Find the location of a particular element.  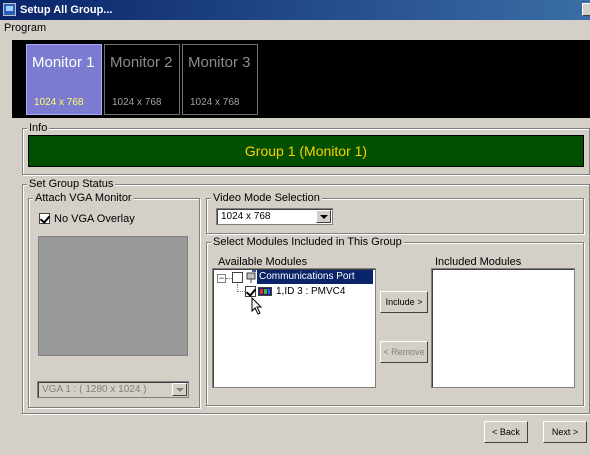

tree-node-module: 1,ID 3 : PMVC4 is located at coordinates (310, 291).